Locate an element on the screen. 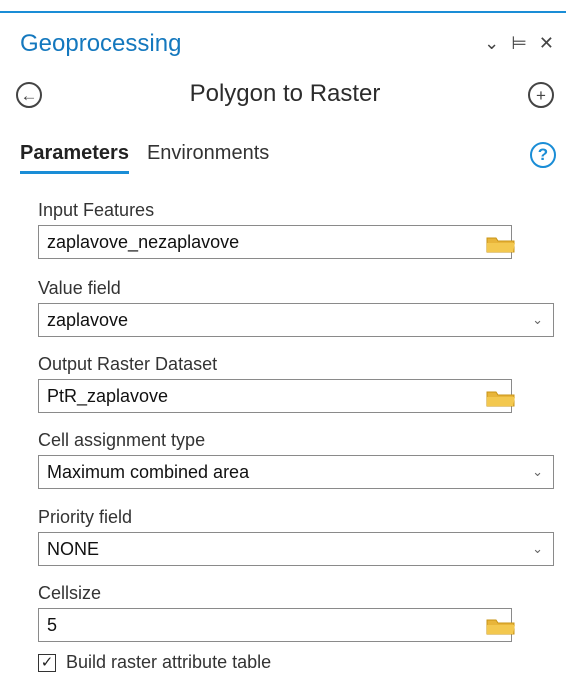 The height and width of the screenshot is (677, 566). cellsize-input: 5 is located at coordinates (275, 625).